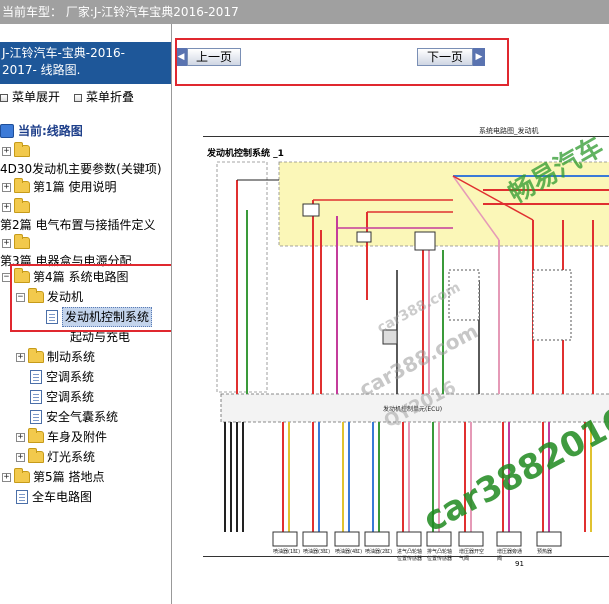 This screenshot has height=604, width=609. I want to click on left-panel-header: J-江铃汽车-宝典-2016- 2017- 线路图., so click(85, 63).